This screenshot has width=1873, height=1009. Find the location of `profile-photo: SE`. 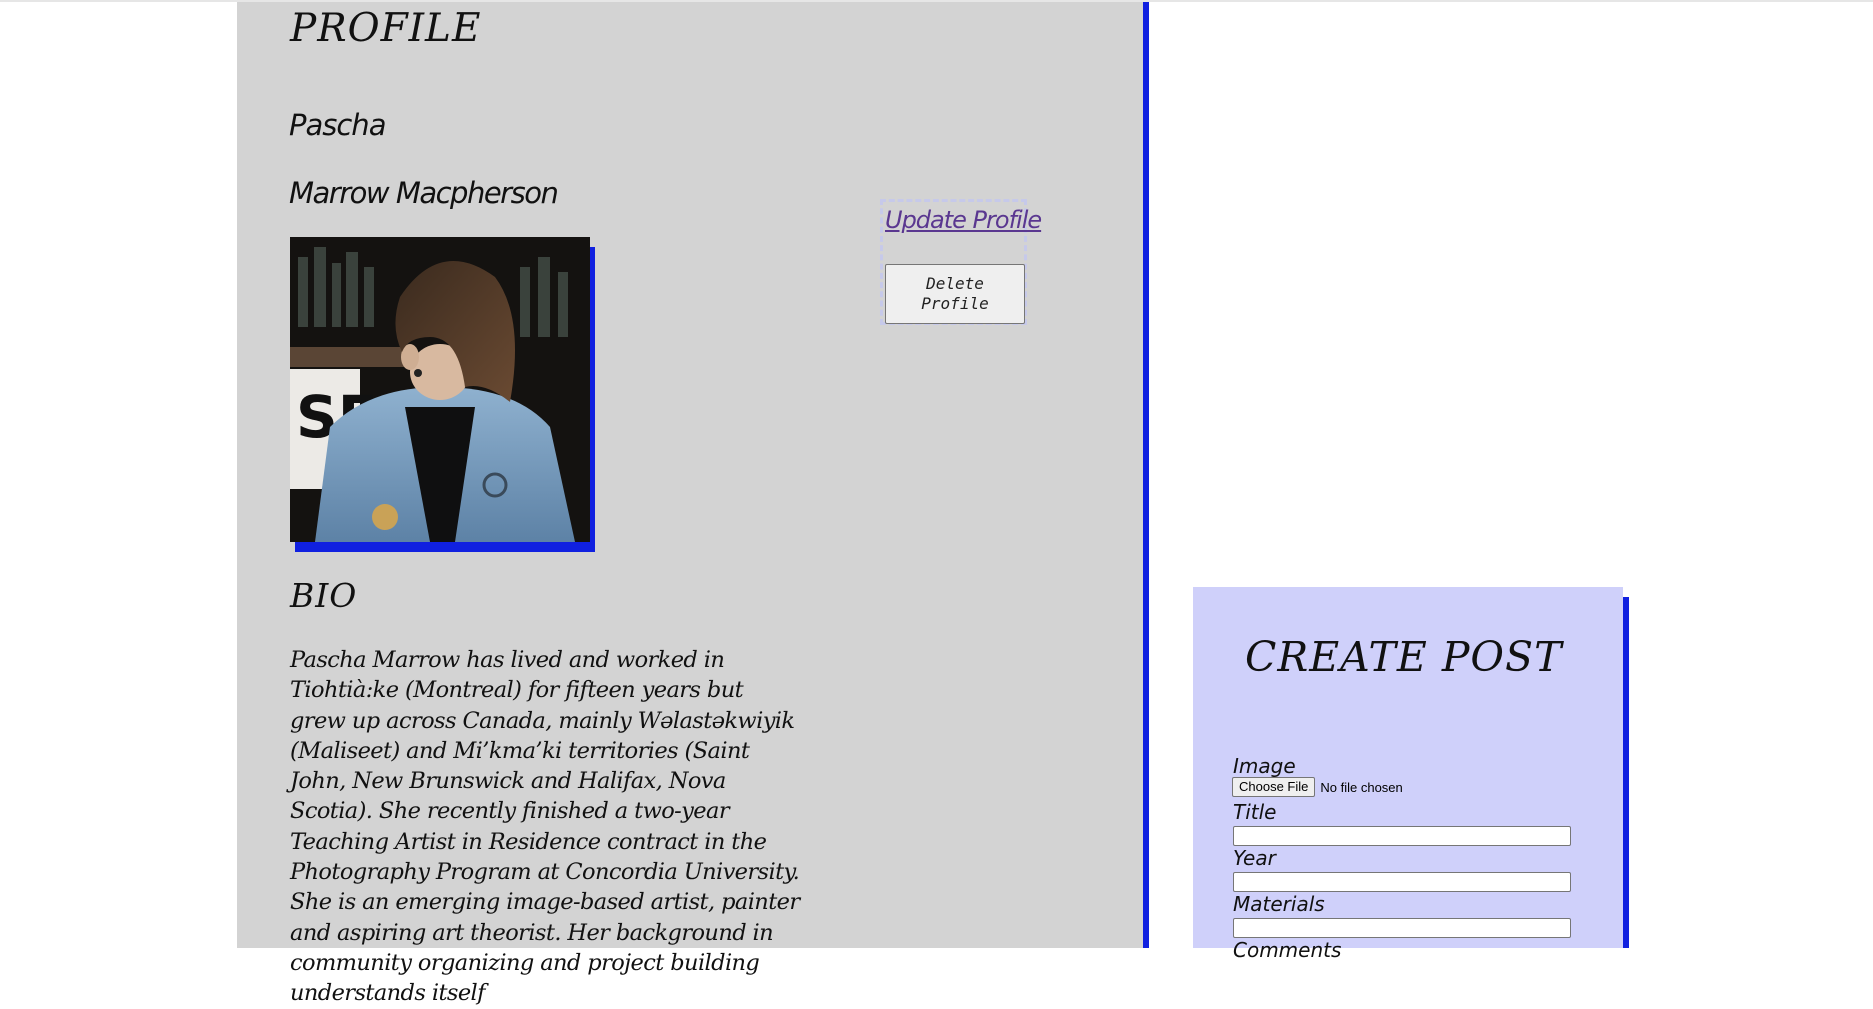

profile-photo: SE is located at coordinates (440, 389).